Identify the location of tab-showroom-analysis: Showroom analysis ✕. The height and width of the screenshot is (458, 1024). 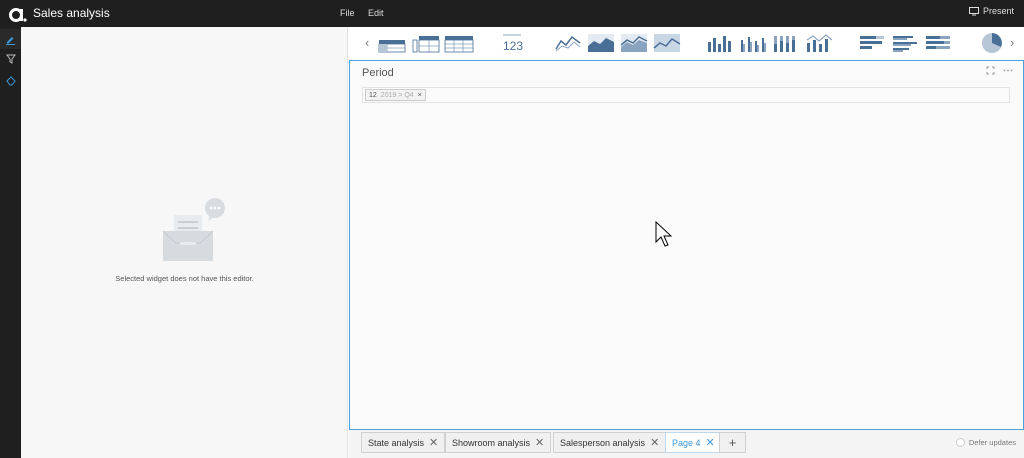
(498, 442).